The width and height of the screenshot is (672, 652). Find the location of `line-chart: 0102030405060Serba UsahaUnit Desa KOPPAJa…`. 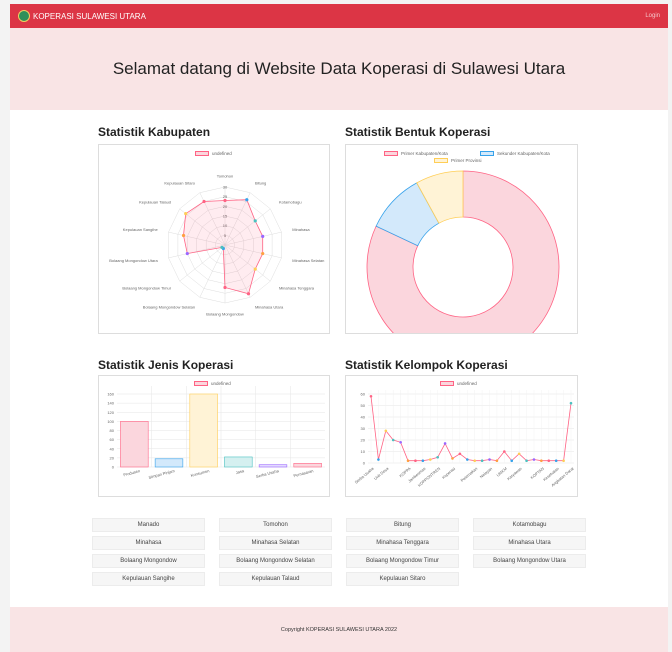

line-chart: 0102030405060Serba UsahaUnit Desa KOPPAJa… is located at coordinates (464, 439).